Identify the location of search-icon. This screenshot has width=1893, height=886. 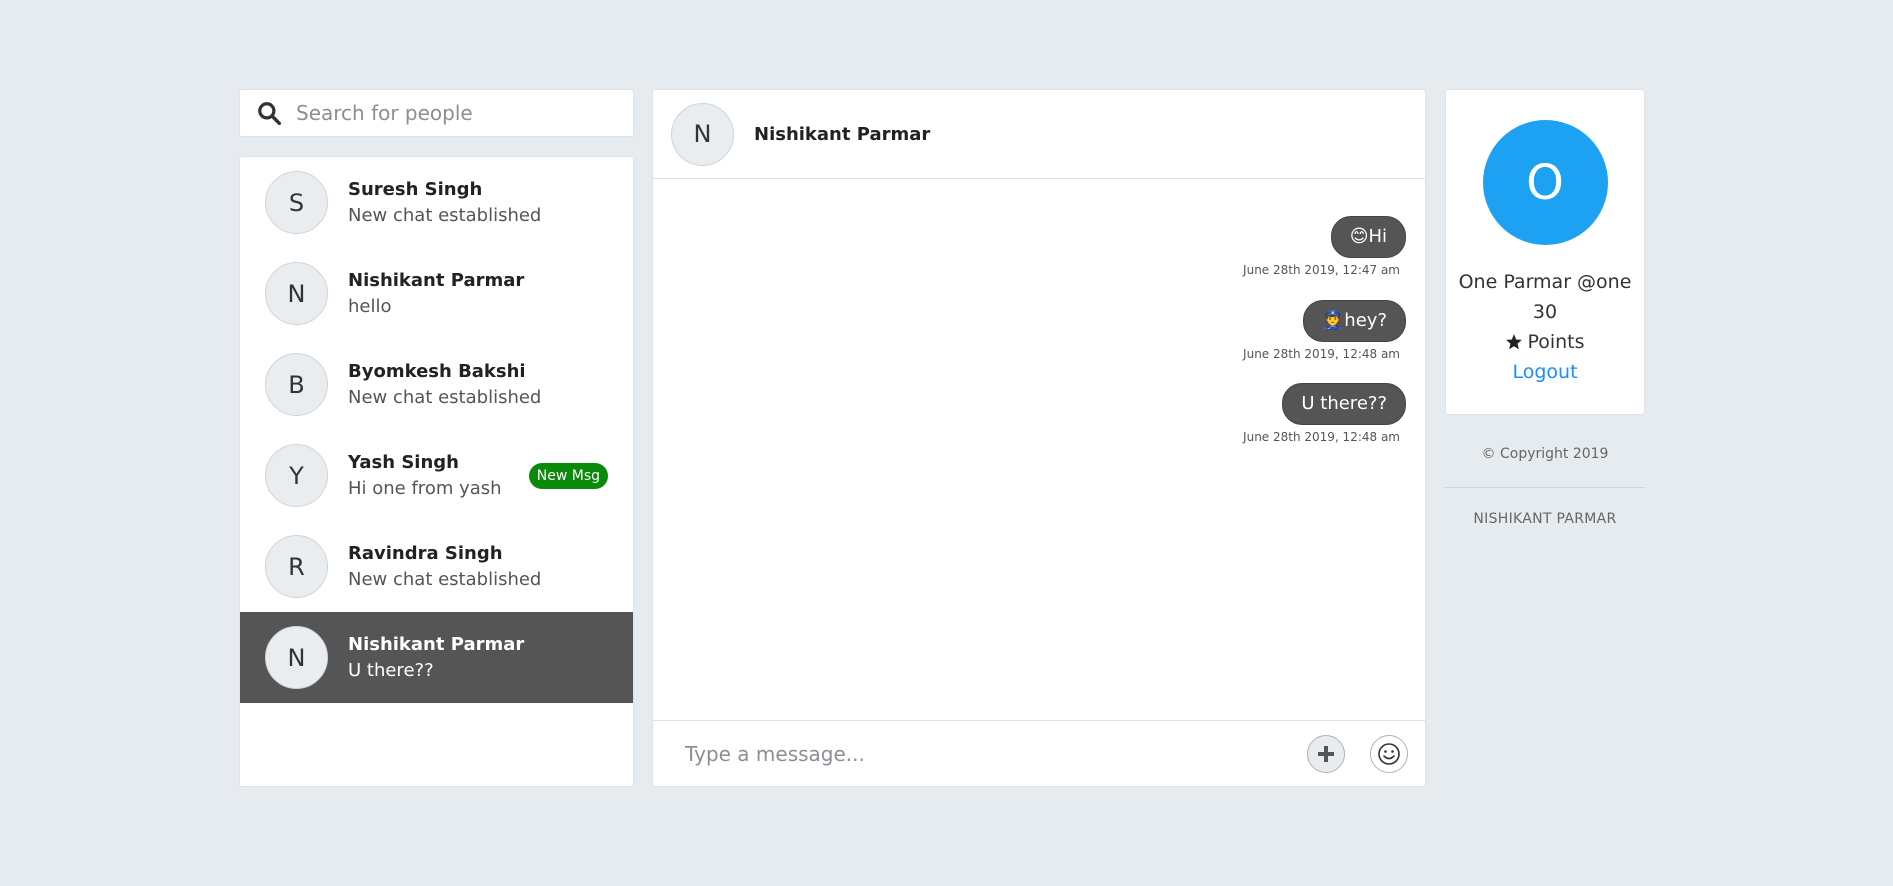
(270, 114).